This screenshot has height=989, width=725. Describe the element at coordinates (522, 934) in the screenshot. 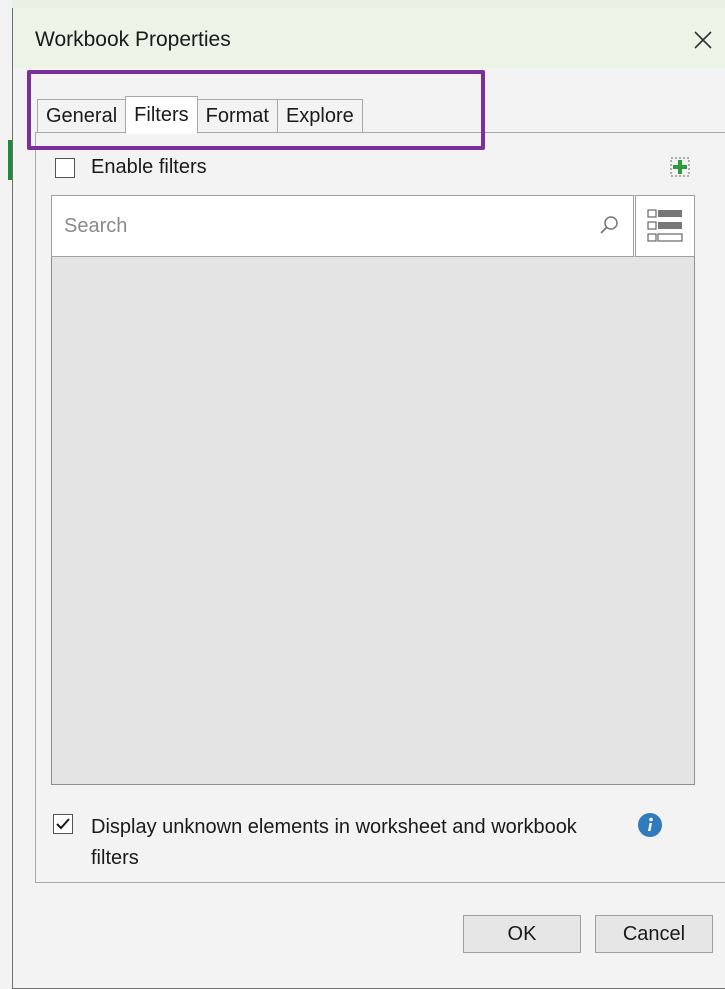

I see `ok-button: OK` at that location.